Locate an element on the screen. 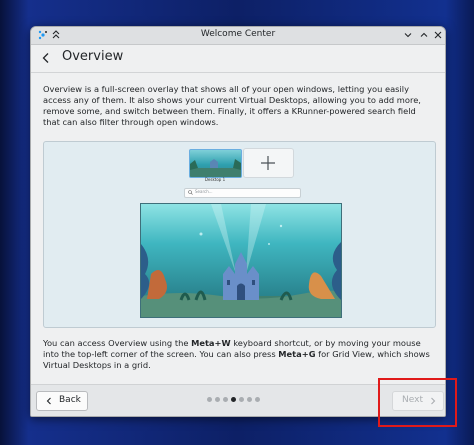 This screenshot has width=474, height=445. page-dot-4-active is located at coordinates (233, 399).